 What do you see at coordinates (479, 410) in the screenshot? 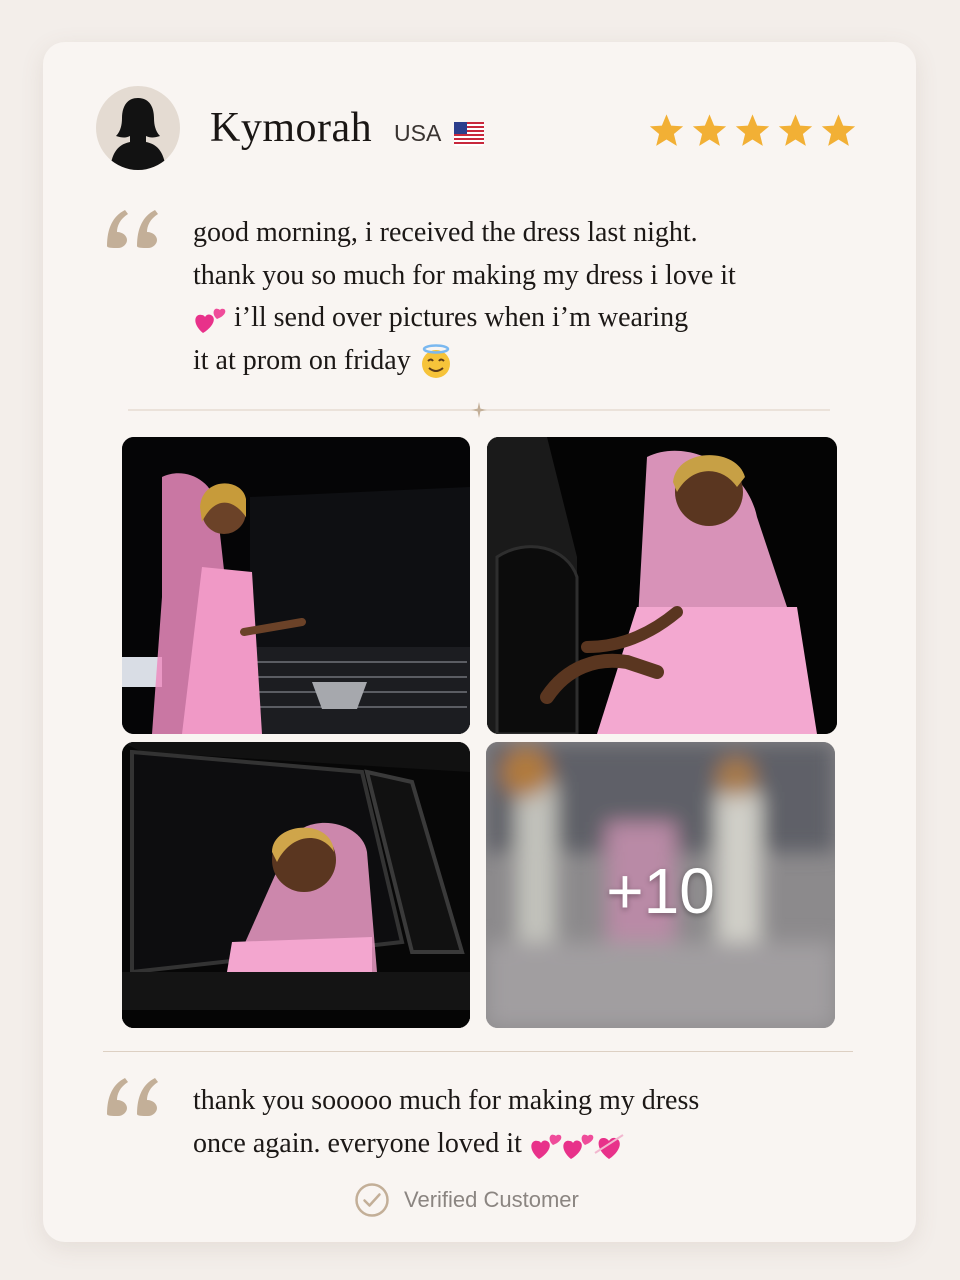
I see `sparkle-icon` at bounding box center [479, 410].